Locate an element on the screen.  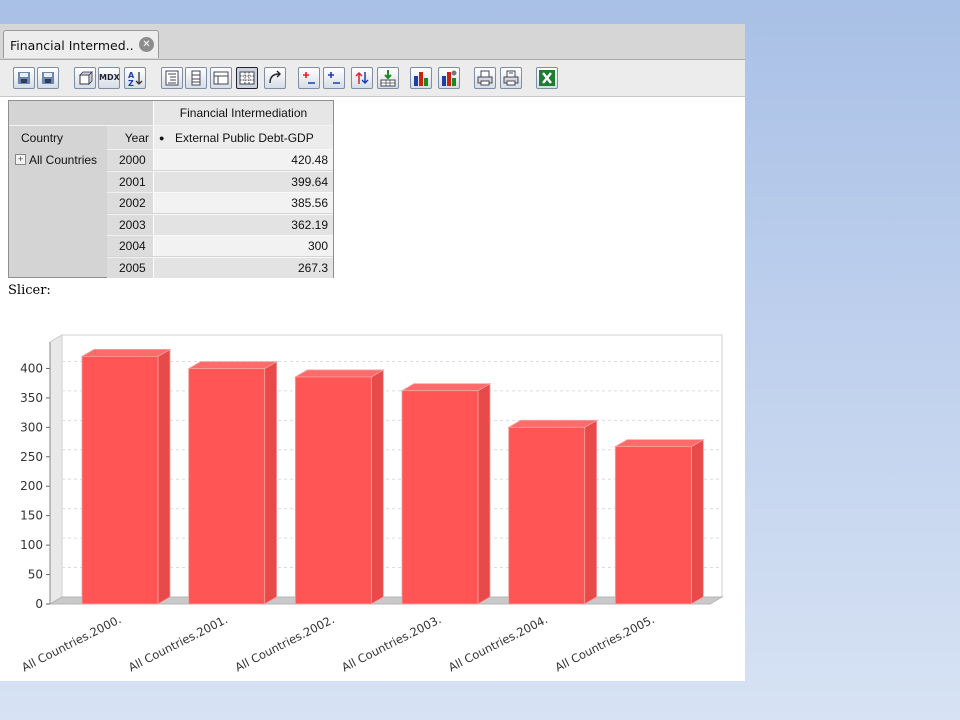
swap-axes-icon is located at coordinates (275, 78).